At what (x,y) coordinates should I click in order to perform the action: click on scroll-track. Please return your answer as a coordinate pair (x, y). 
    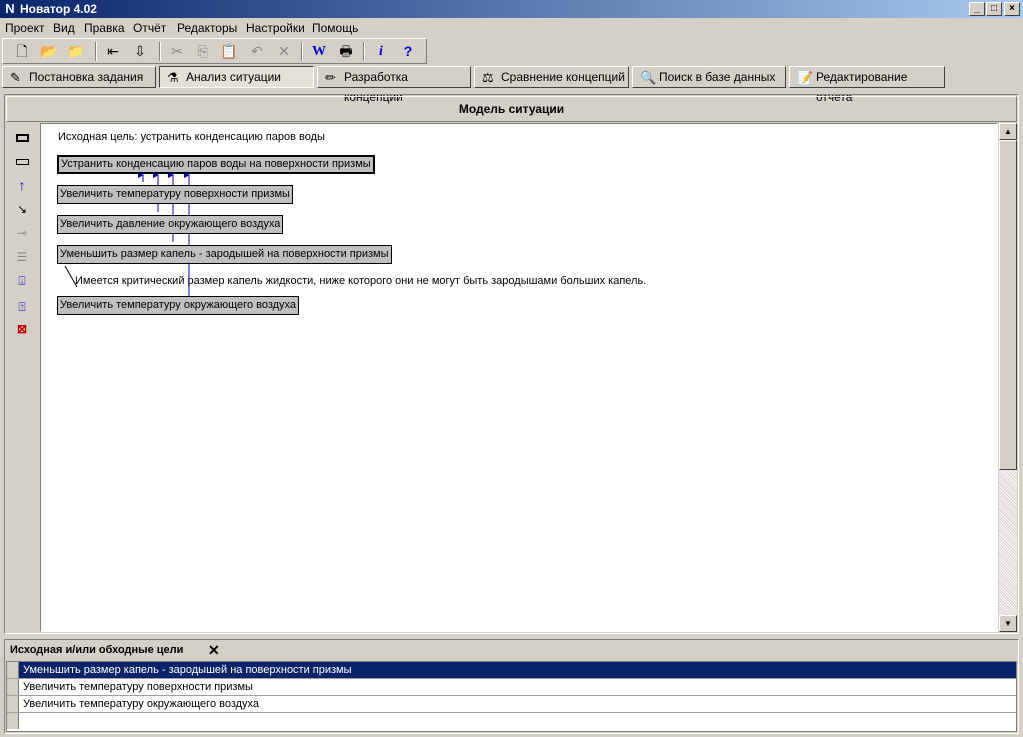
    Looking at the image, I should click on (1008, 542).